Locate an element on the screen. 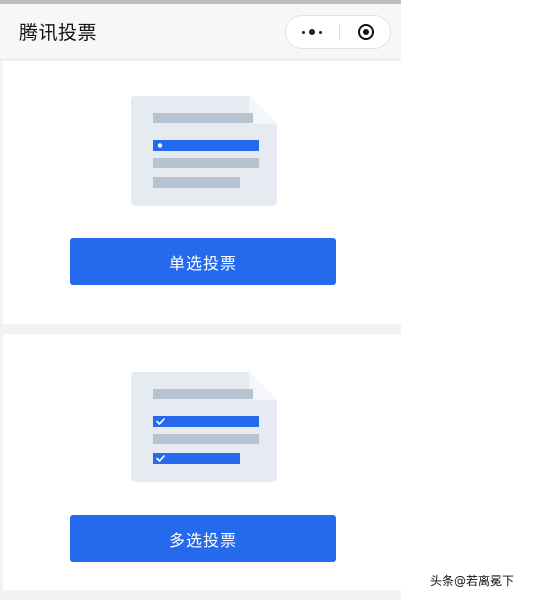 This screenshot has width=548, height=600. single-choice-form-icon is located at coordinates (204, 151).